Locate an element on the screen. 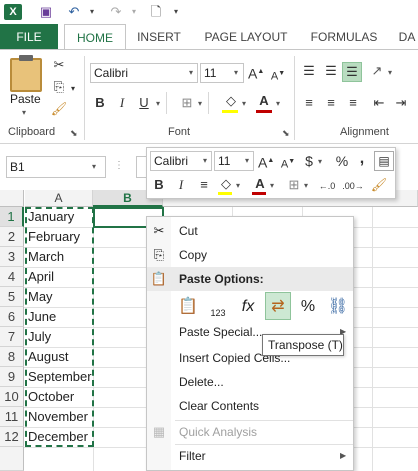 The image size is (418, 471). mini-font-color-dropdown-icon: ▾ is located at coordinates (272, 185).